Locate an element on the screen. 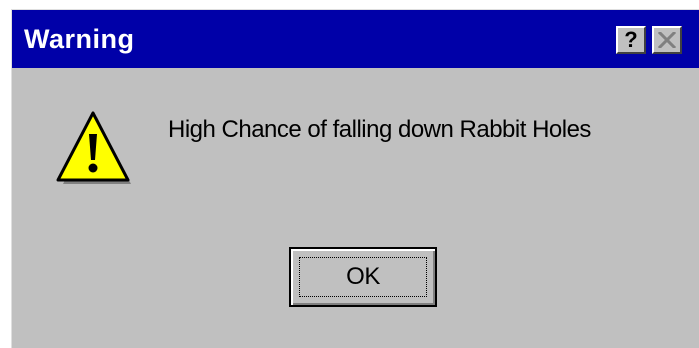  message-text: High Chance of falling down Rabbit Holes is located at coordinates (379, 129).